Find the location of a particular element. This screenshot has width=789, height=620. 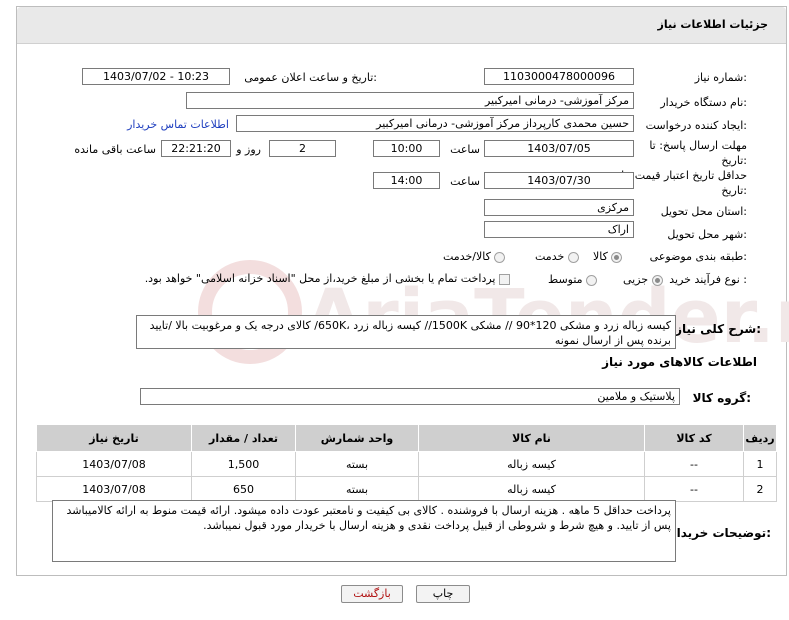

deadline-date-field: 1403/07/05 is located at coordinates (559, 148).